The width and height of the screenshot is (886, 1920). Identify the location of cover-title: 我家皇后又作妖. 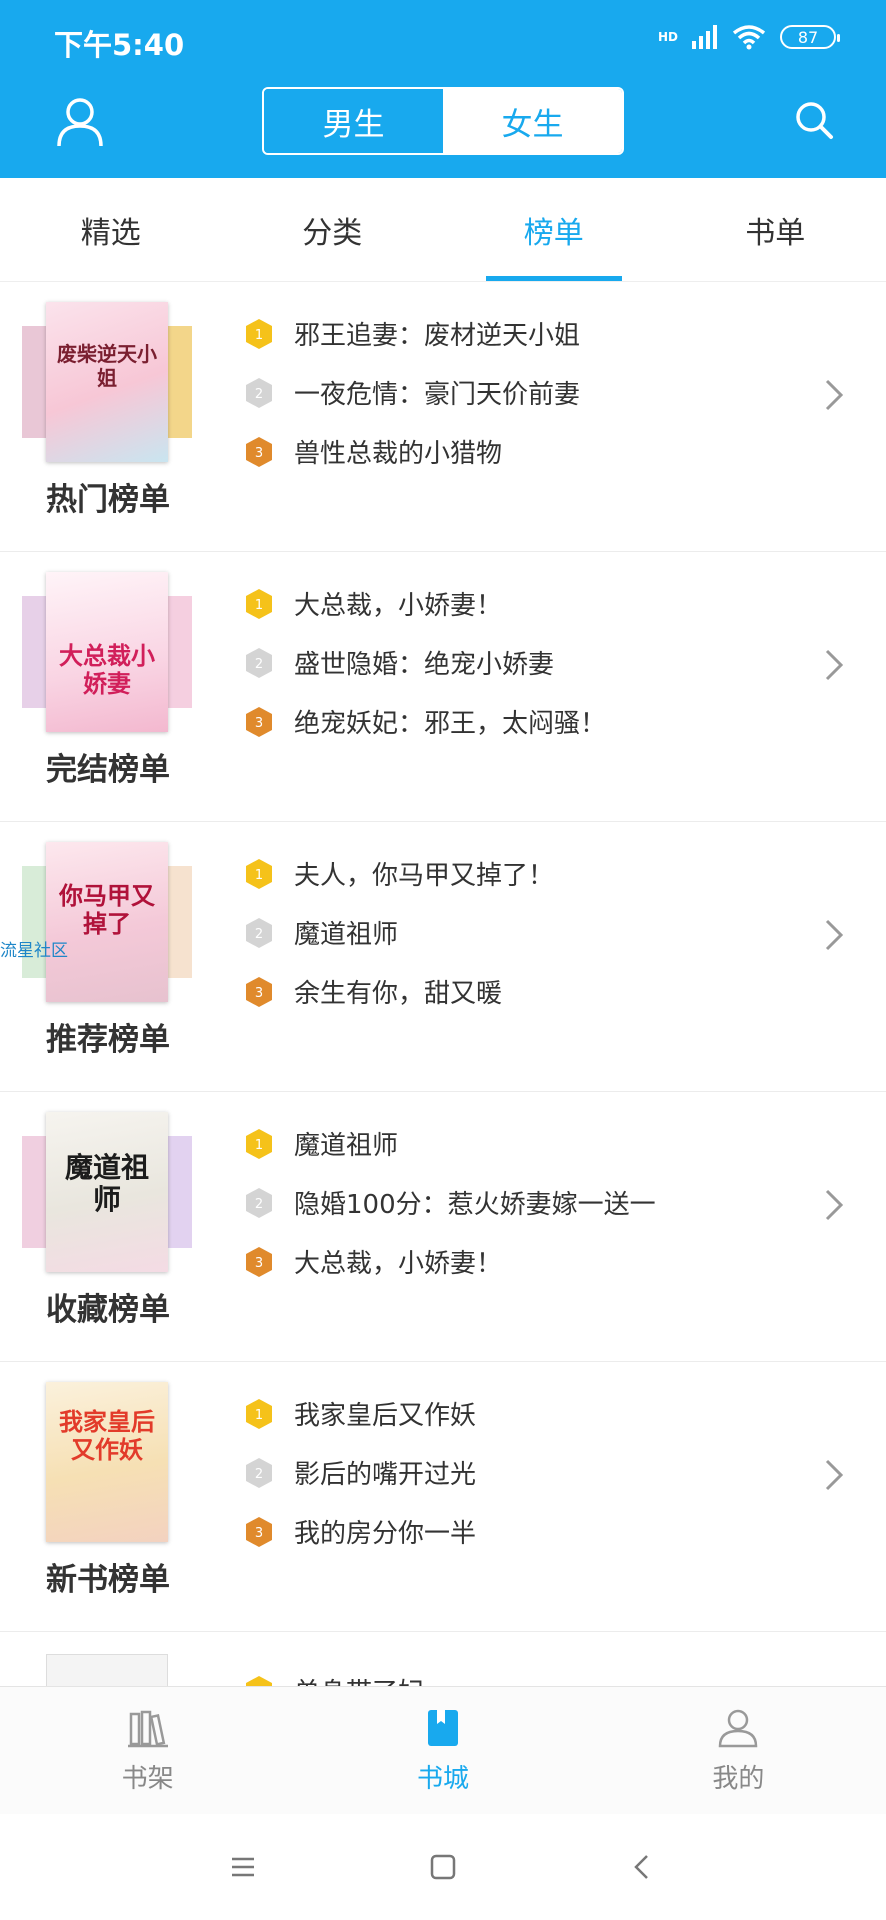
(107, 1435).